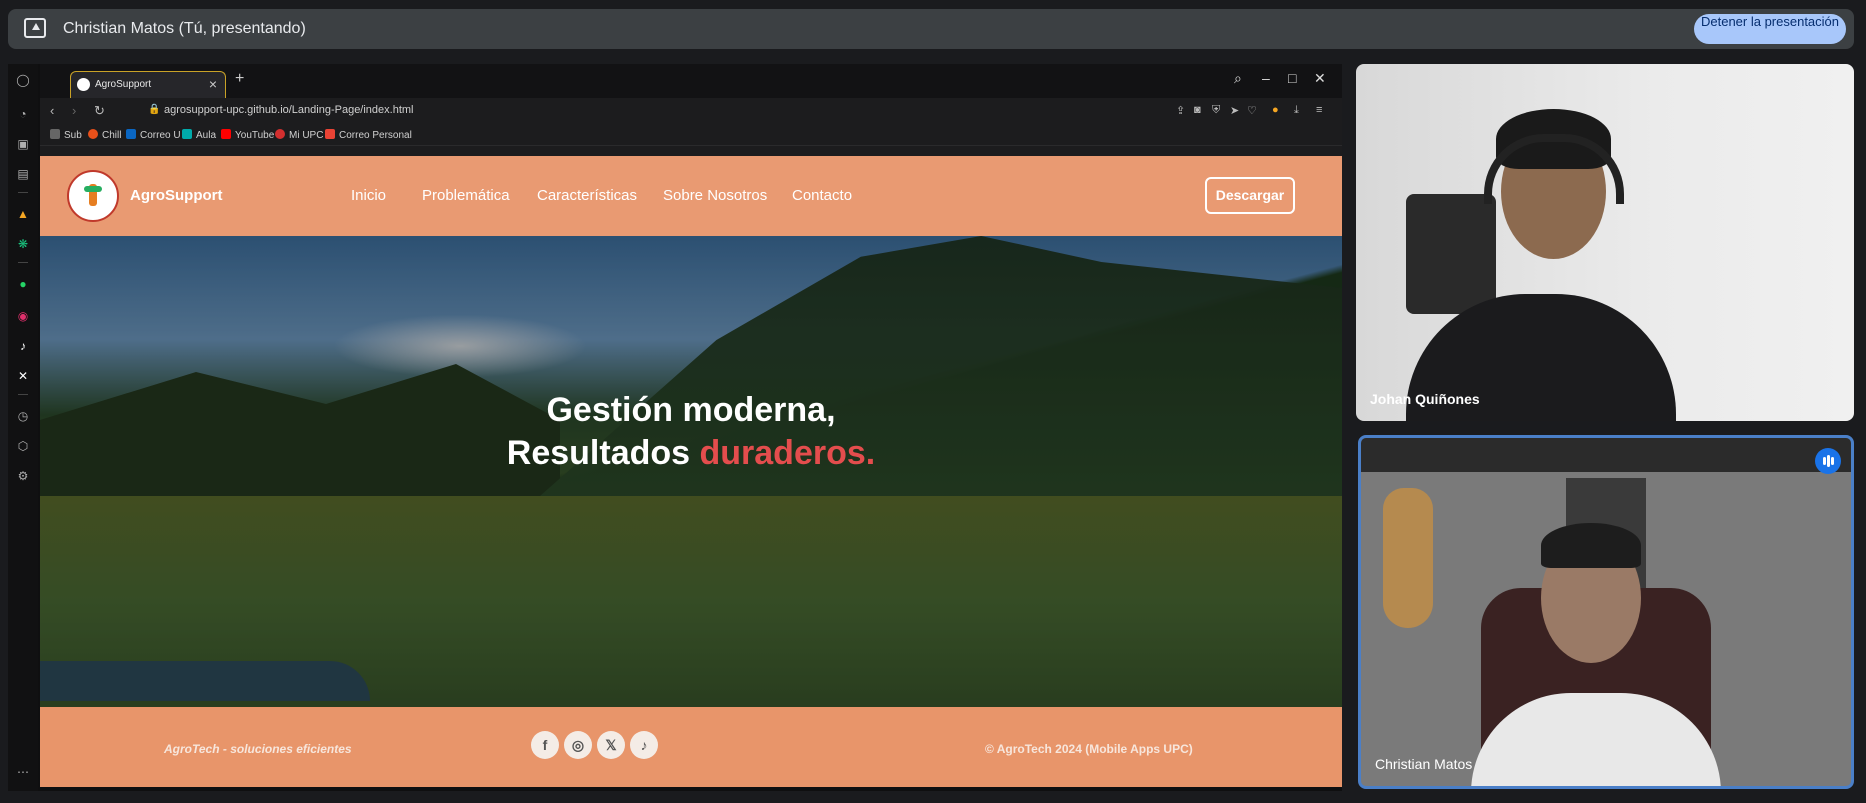 The image size is (1866, 803). What do you see at coordinates (74, 110) in the screenshot?
I see `forward-icon: ›` at bounding box center [74, 110].